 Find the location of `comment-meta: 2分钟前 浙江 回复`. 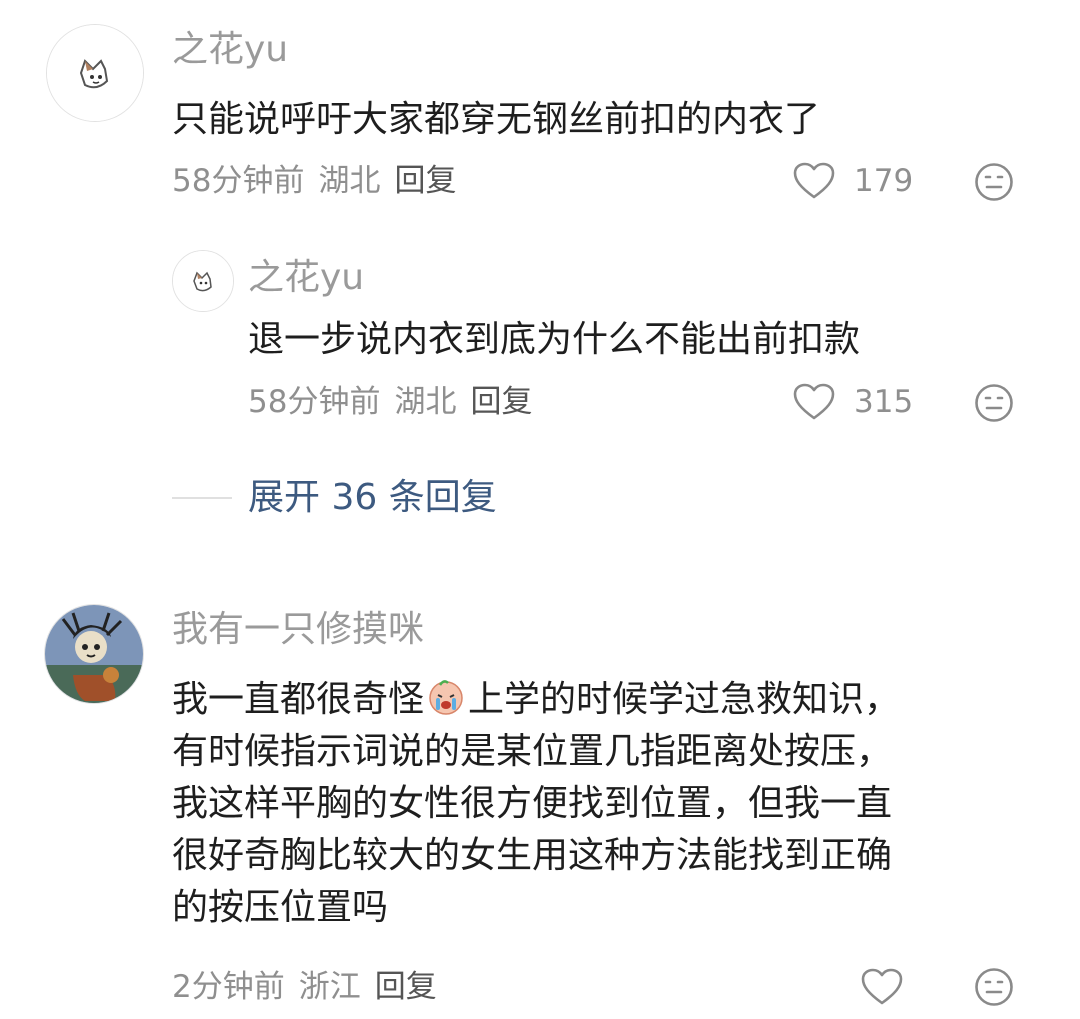

comment-meta: 2分钟前 浙江 回复 is located at coordinates (311, 987).